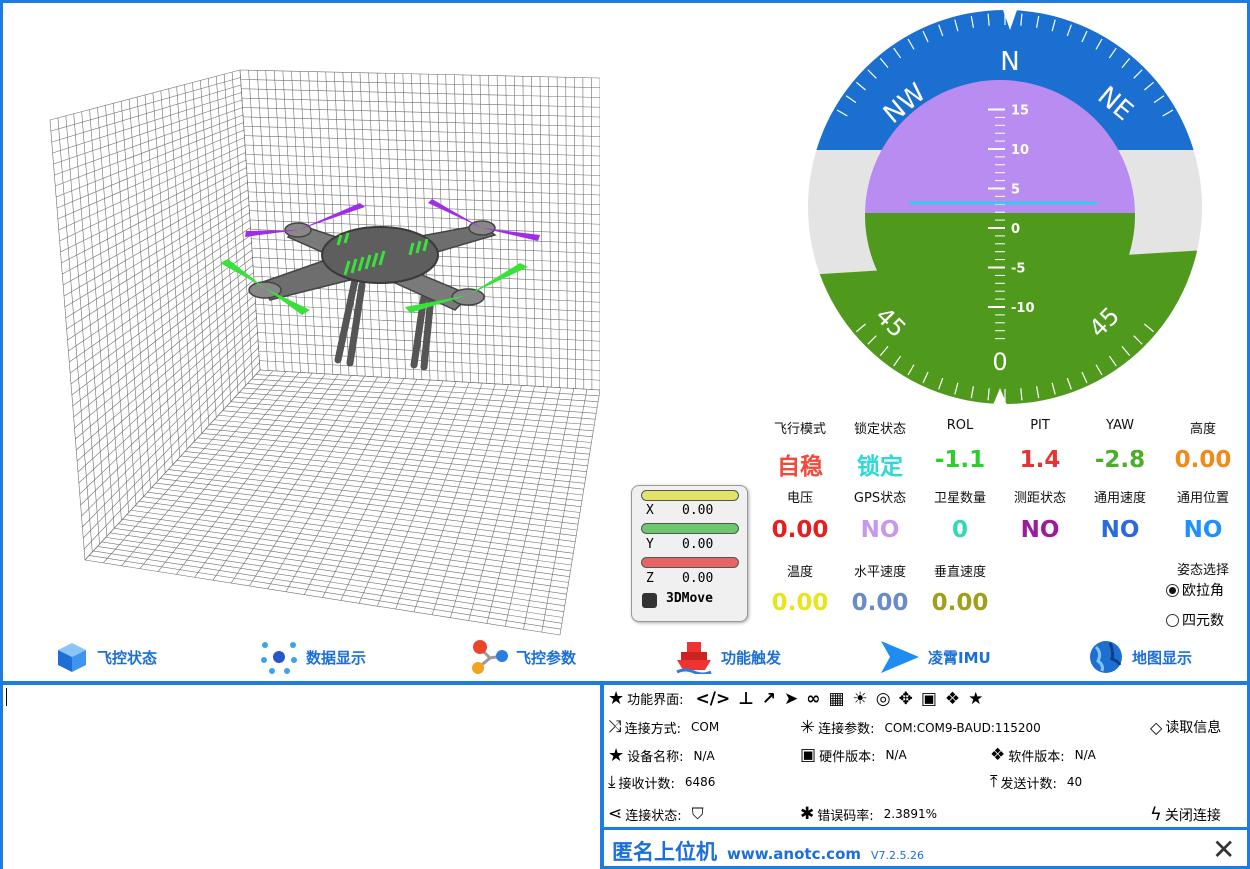 The width and height of the screenshot is (1250, 869). I want to click on z-label: Z, so click(650, 578).